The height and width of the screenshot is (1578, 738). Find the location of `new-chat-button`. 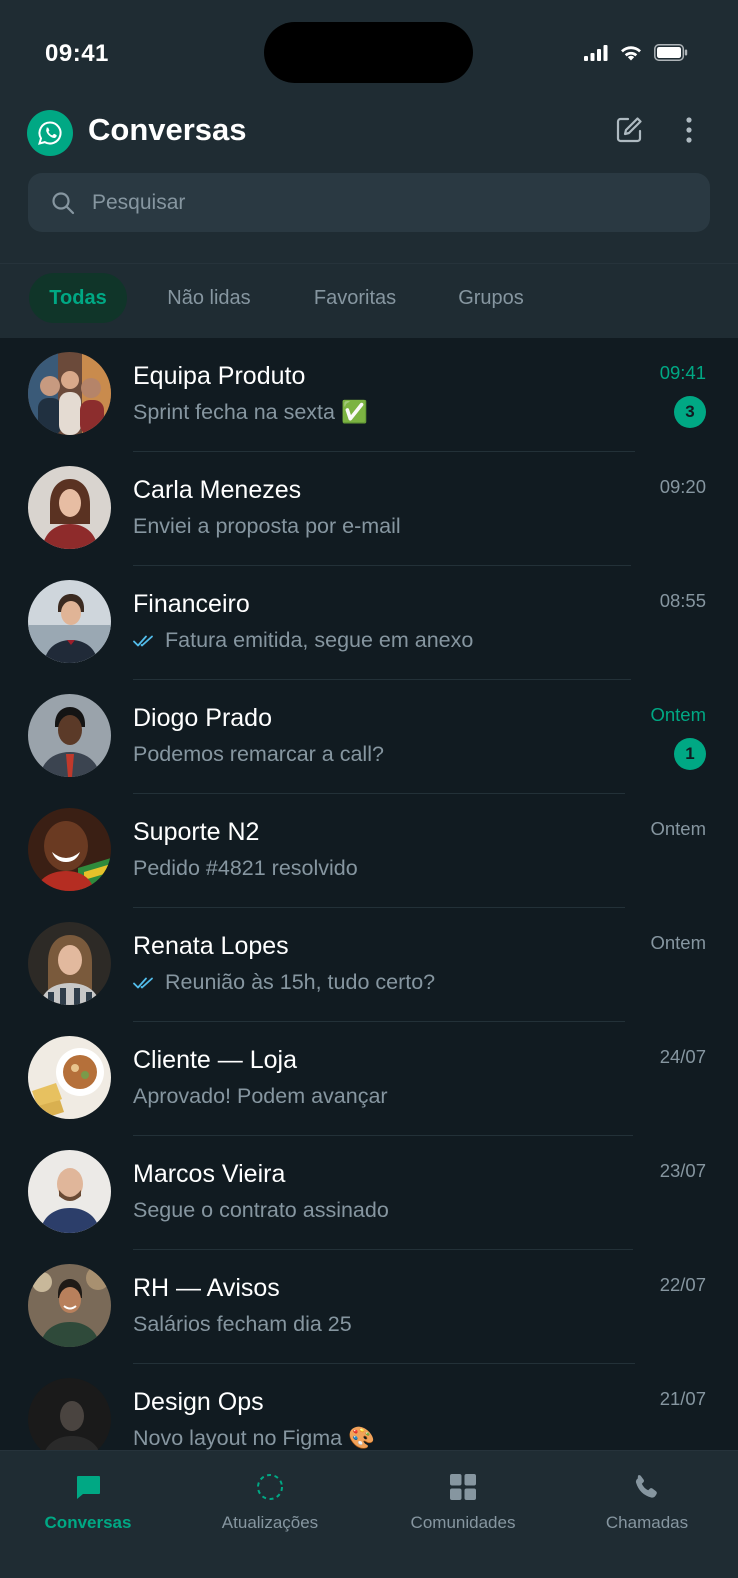

new-chat-button is located at coordinates (629, 132).